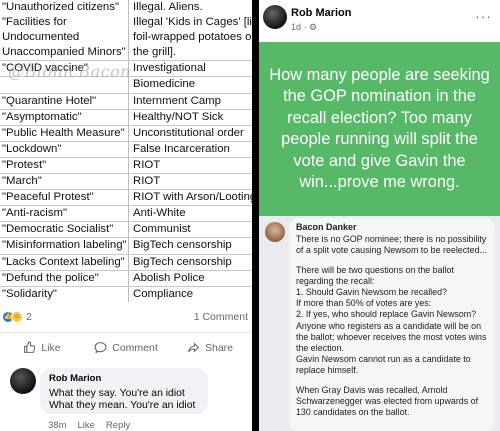 This screenshot has width=500, height=431. I want to click on what-they-mean-cell: Illegal 'Kids in Cages' [like, so click(192, 22).